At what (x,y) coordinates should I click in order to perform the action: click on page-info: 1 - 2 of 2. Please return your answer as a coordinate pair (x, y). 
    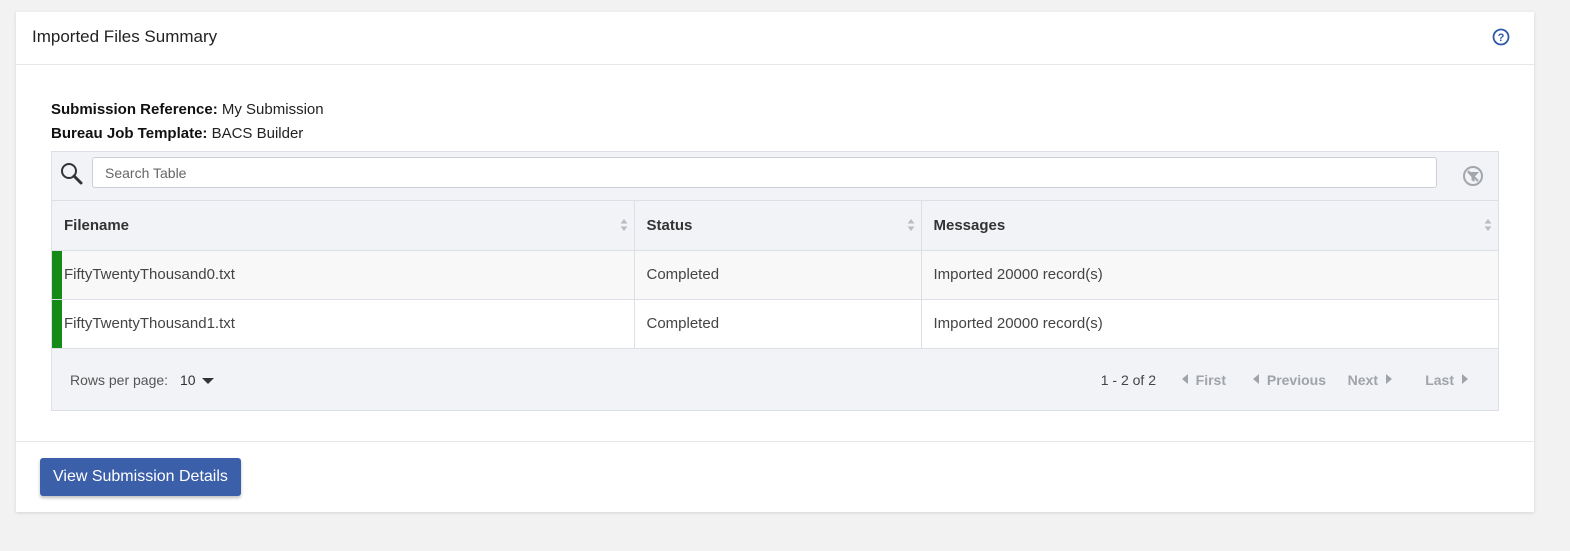
    Looking at the image, I should click on (1128, 380).